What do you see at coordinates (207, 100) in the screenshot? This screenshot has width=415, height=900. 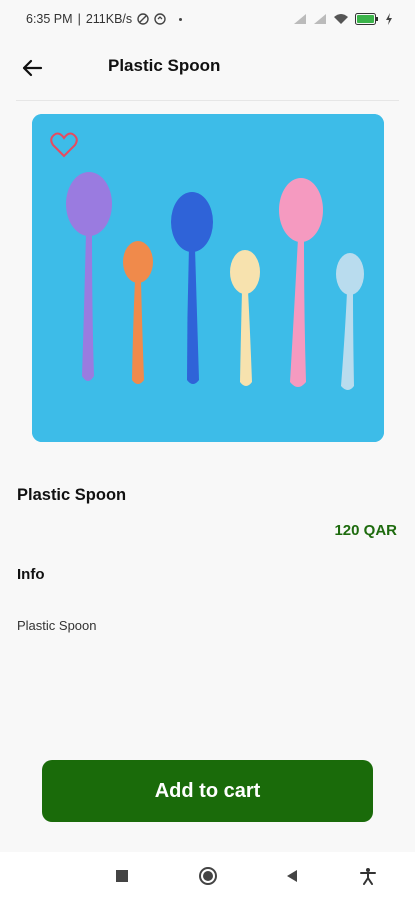 I see `header-divider` at bounding box center [207, 100].